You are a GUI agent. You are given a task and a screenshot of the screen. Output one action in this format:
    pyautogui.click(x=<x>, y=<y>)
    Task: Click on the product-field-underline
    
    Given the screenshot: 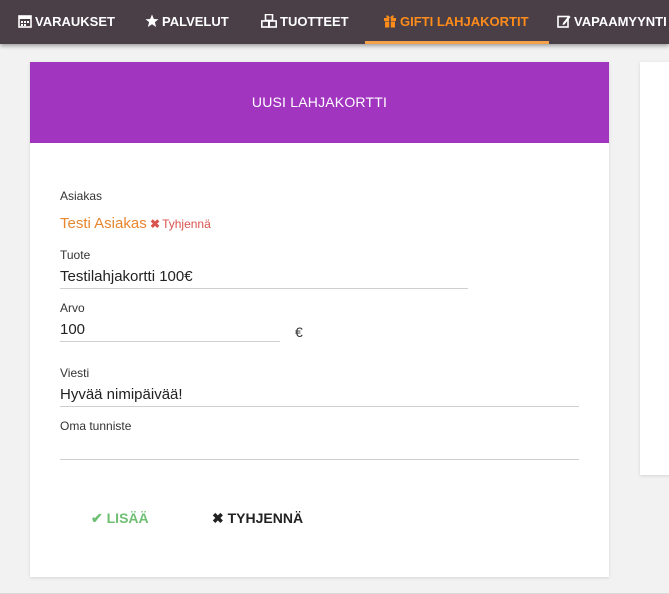 What is the action you would take?
    pyautogui.click(x=264, y=288)
    